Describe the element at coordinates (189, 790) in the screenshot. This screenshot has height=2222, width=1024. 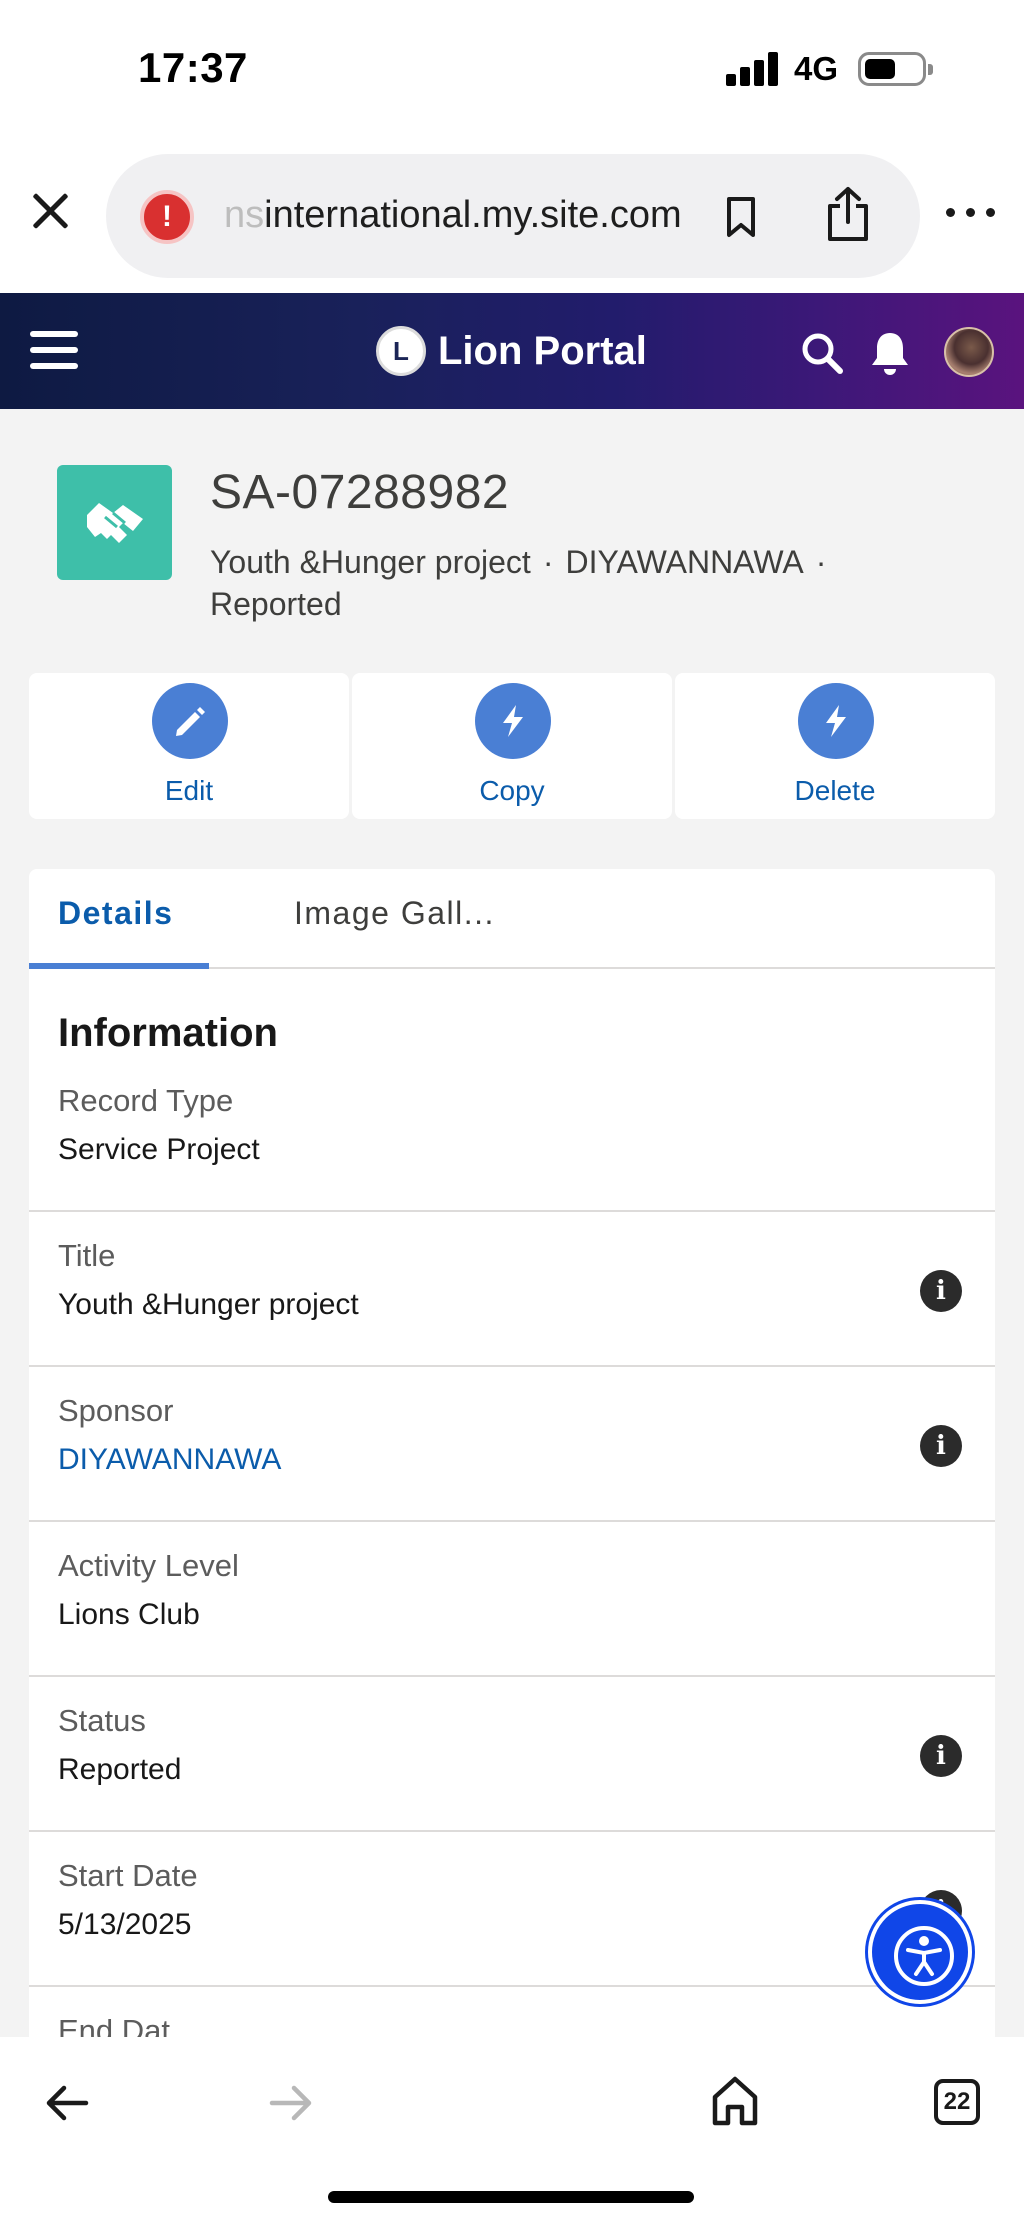
I see `edit-label: Edit` at that location.